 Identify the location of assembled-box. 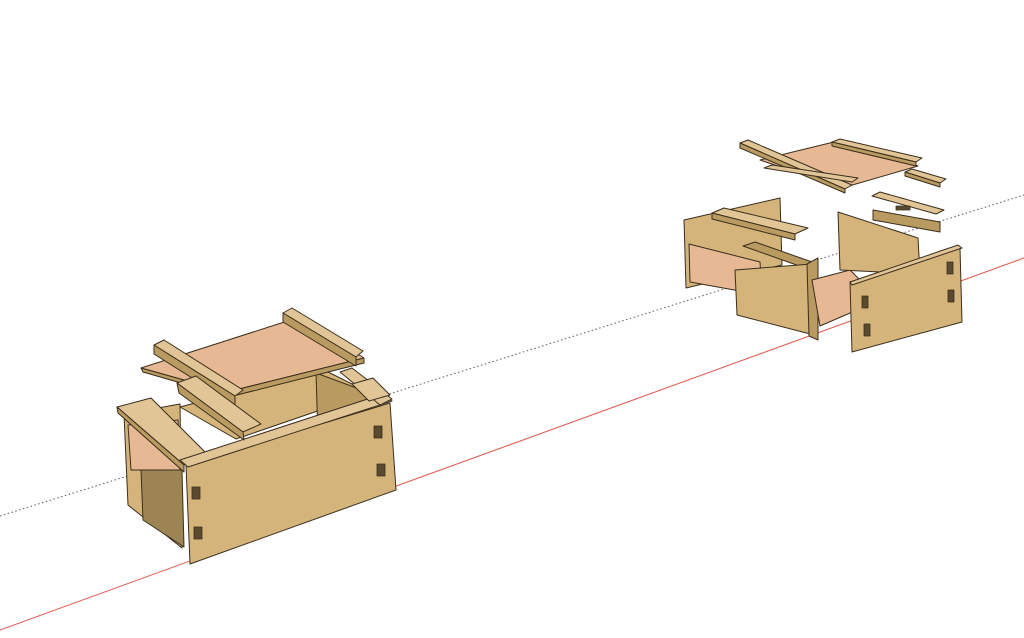
(256, 436).